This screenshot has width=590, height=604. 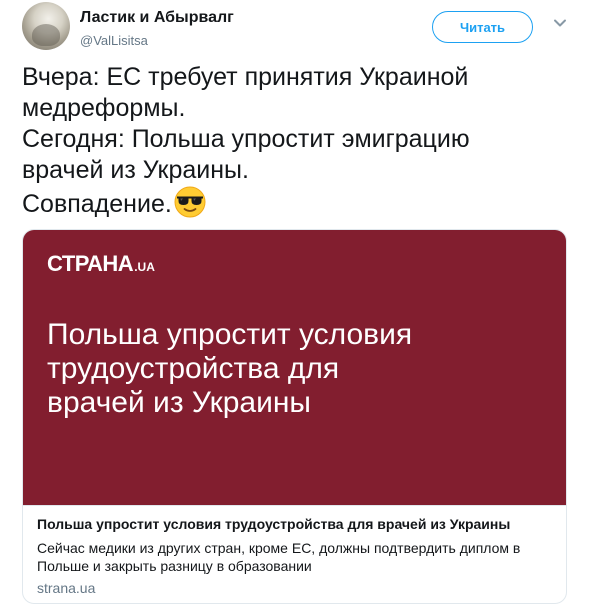 I want to click on tweet-line: медреформы., so click(x=104, y=108).